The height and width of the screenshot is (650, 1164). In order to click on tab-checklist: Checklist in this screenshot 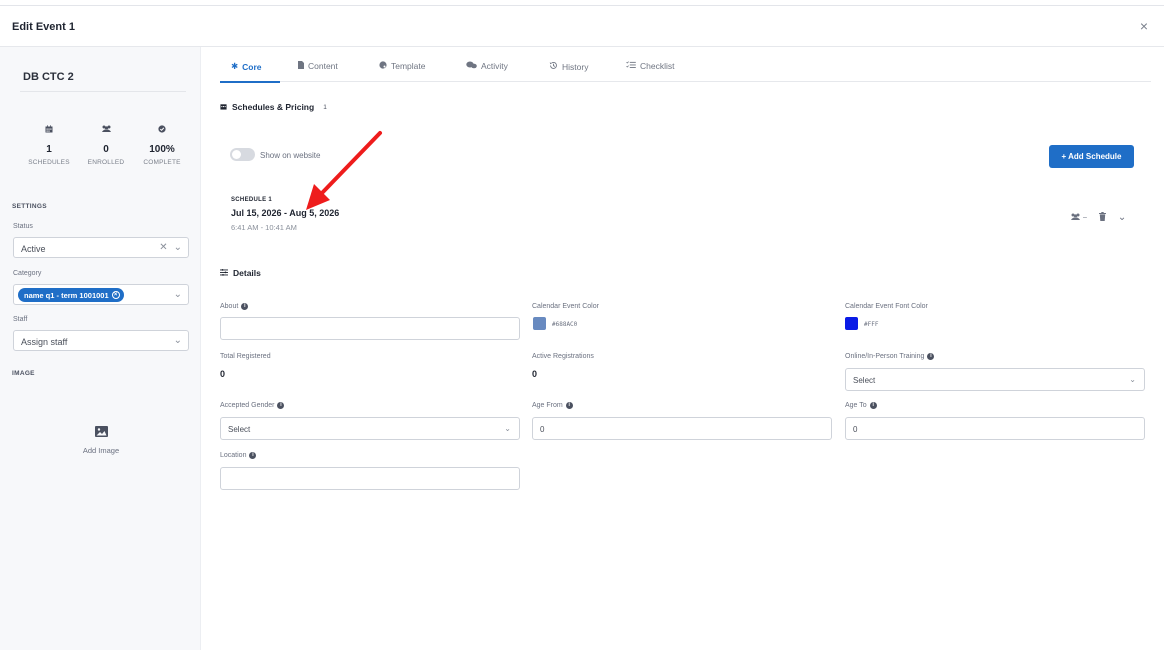, I will do `click(650, 66)`.